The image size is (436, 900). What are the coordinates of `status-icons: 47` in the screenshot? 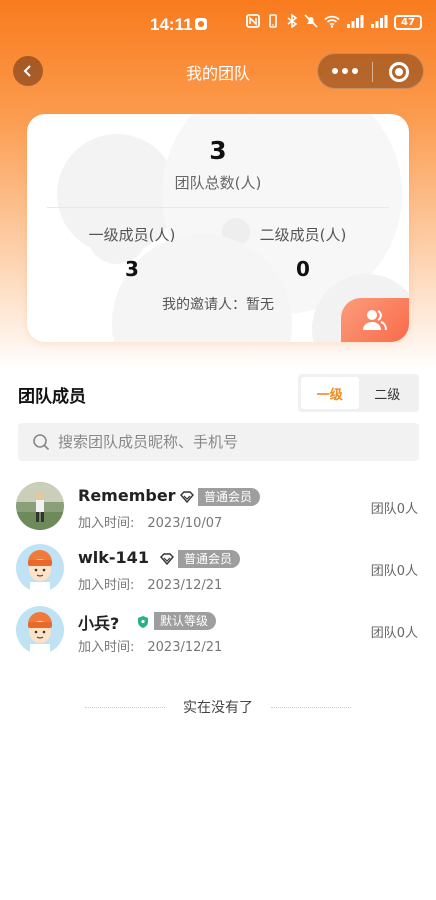 It's located at (334, 22).